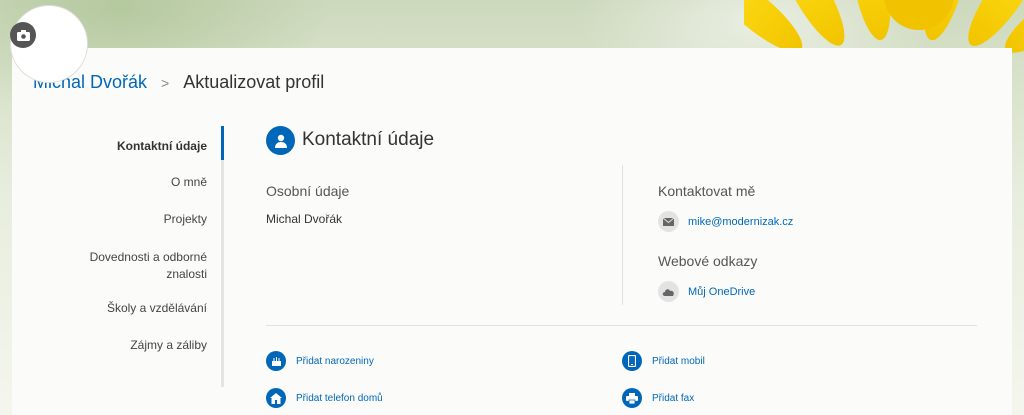  Describe the element at coordinates (721, 292) in the screenshot. I see `onedrive-link: Můj OneDrive` at that location.